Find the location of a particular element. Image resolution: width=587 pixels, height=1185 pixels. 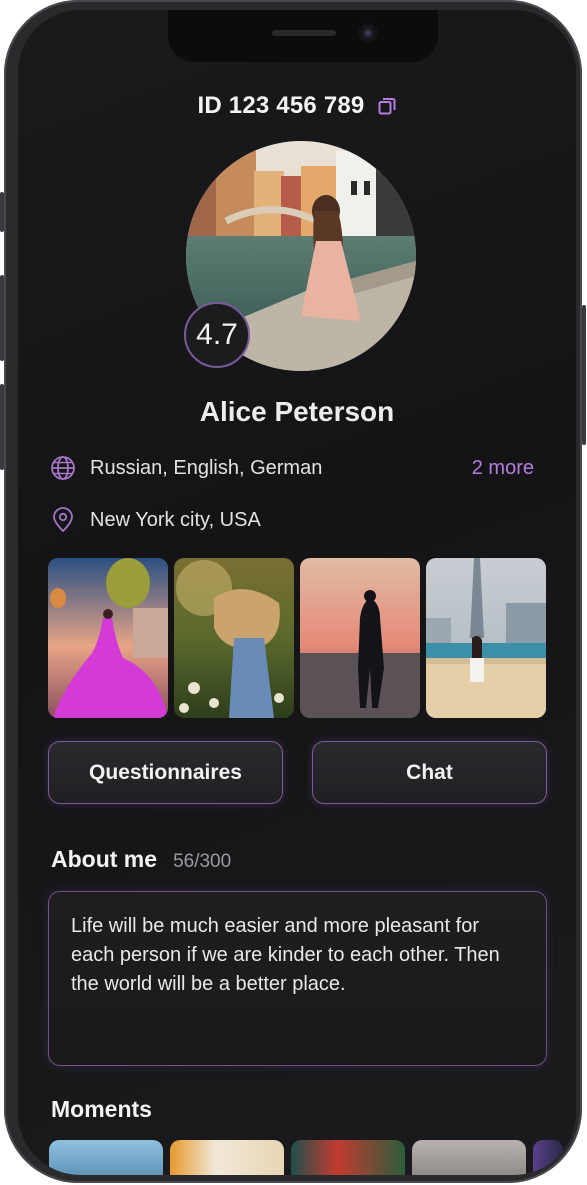

about-header: About me 56/300 is located at coordinates (141, 859).